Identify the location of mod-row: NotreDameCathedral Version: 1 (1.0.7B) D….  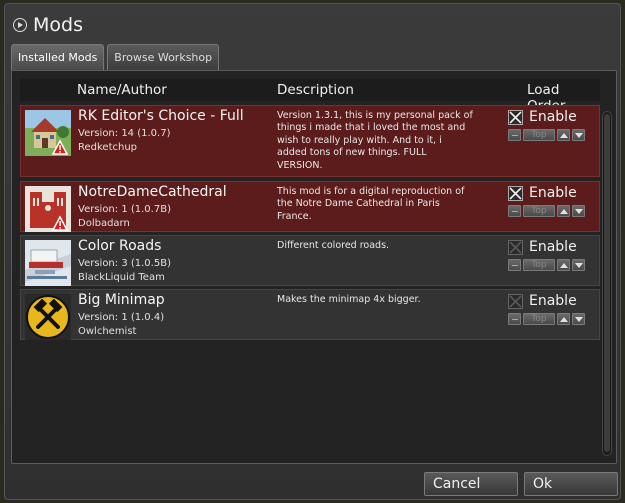
(310, 206).